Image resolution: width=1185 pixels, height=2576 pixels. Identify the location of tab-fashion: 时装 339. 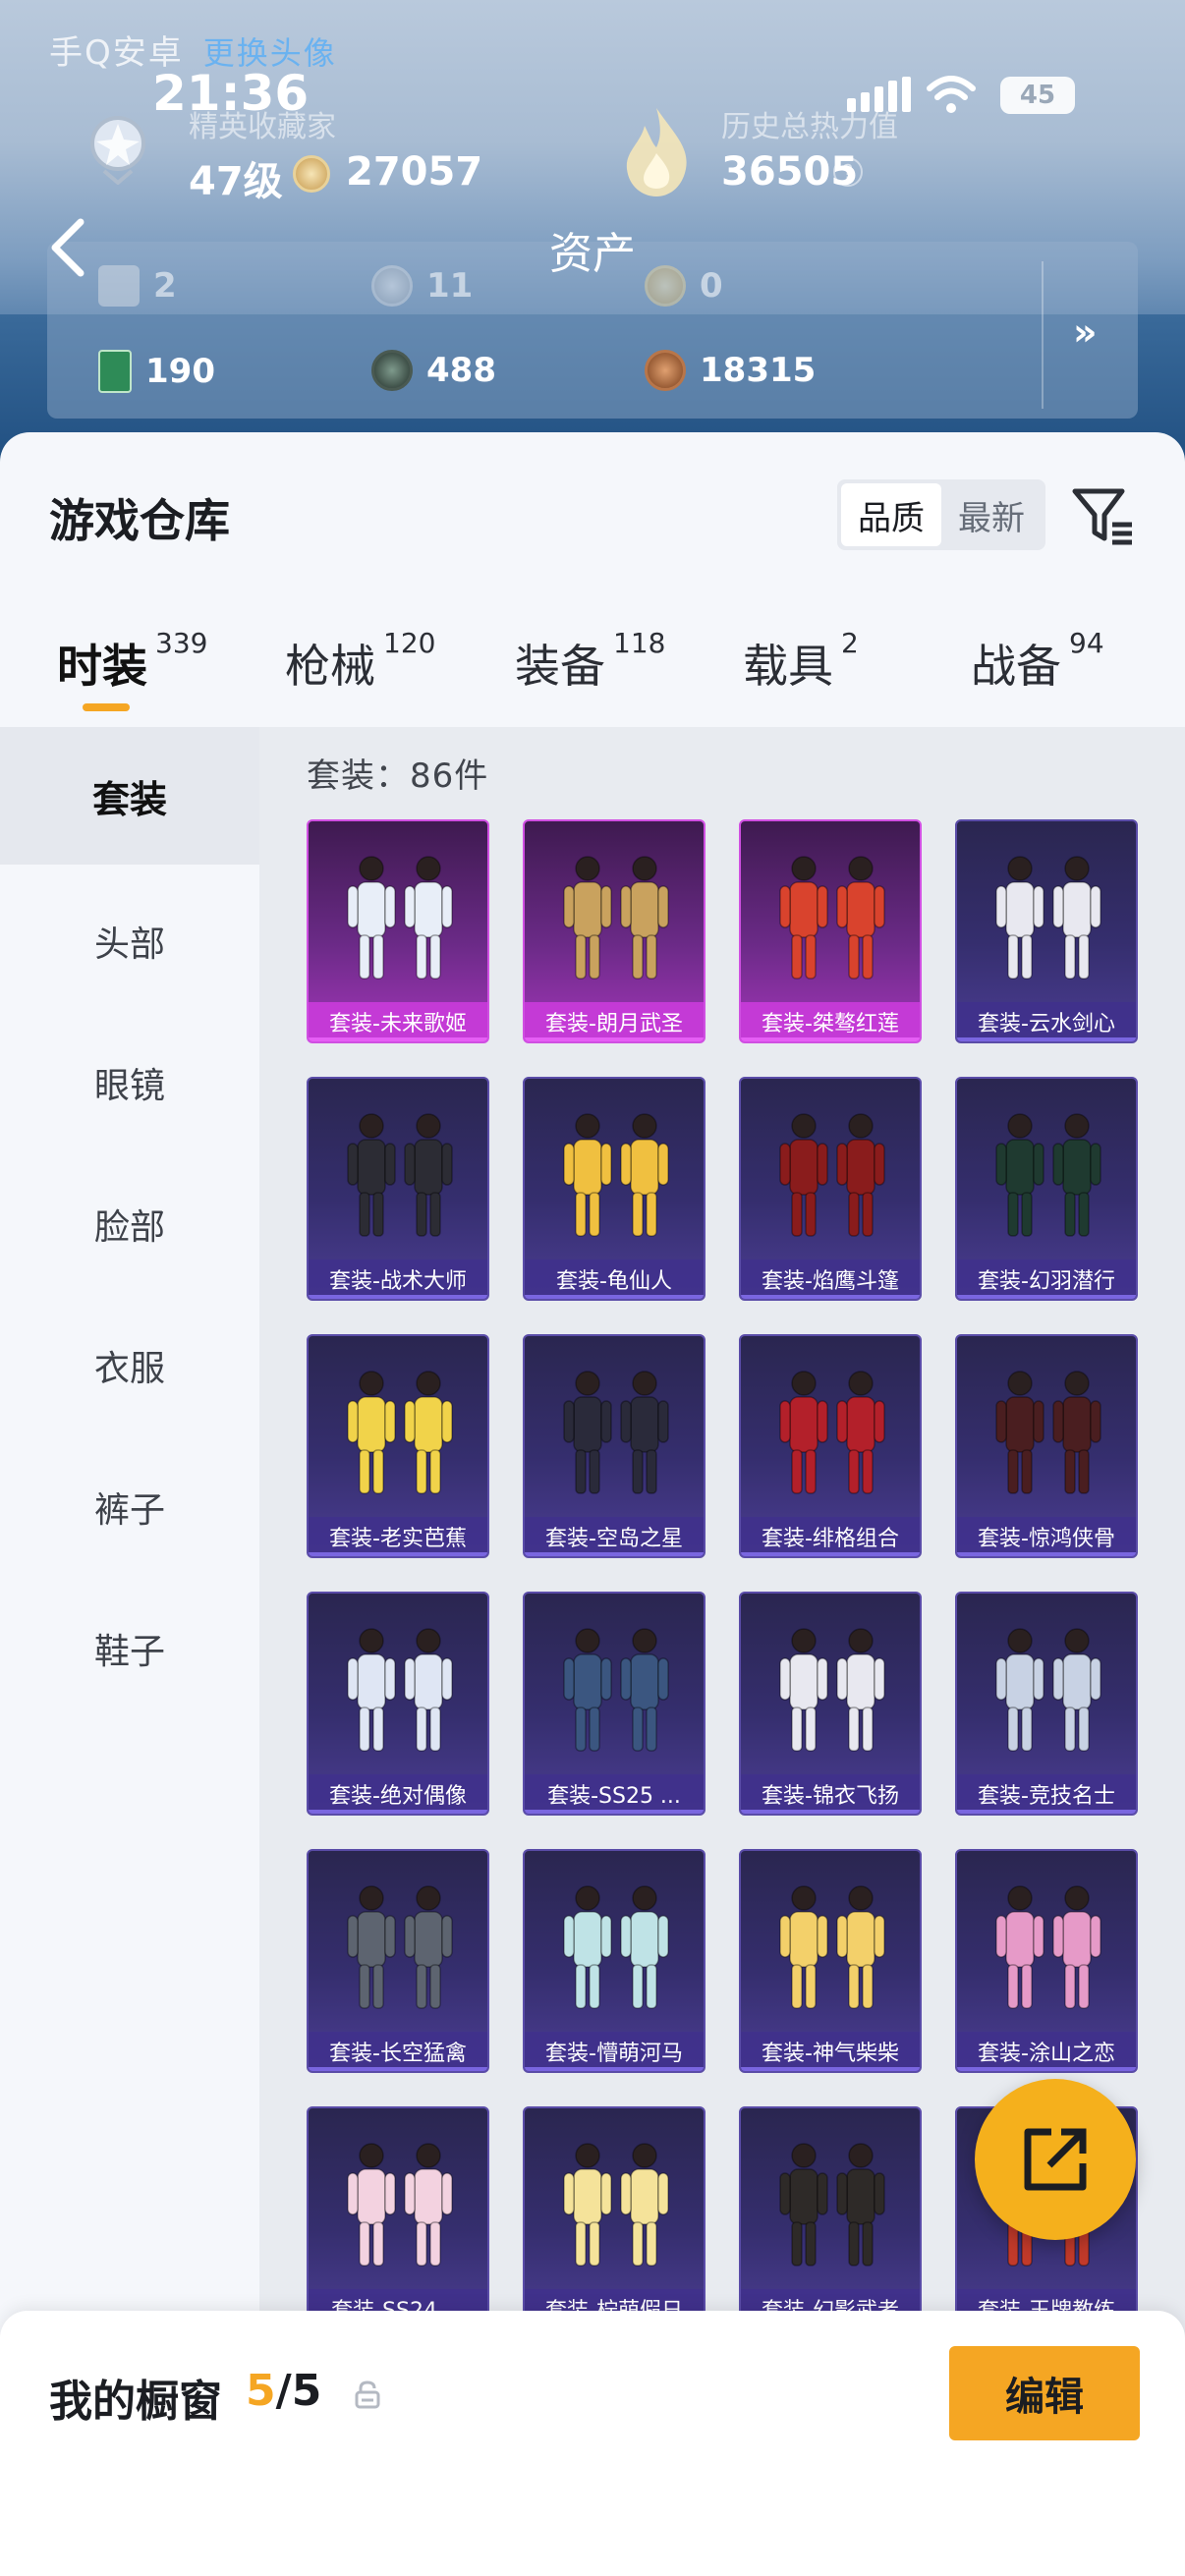
(132, 661).